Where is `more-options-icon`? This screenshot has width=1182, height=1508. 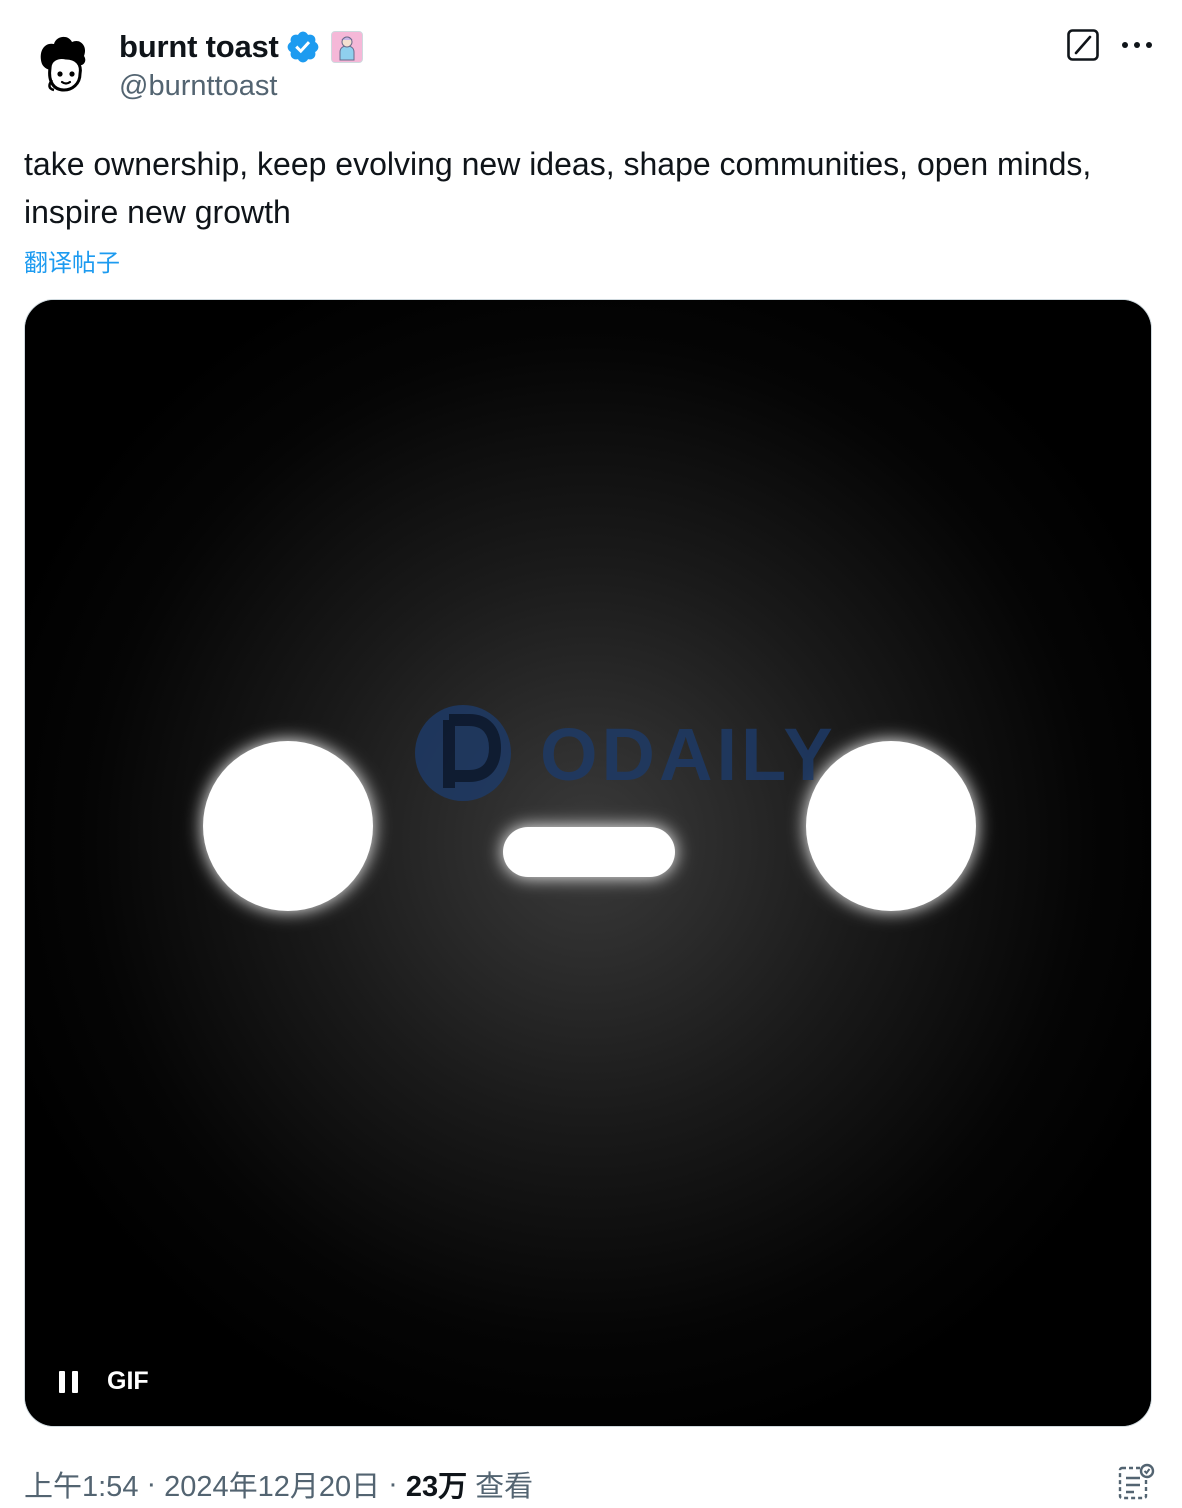
more-options-icon is located at coordinates (1137, 45).